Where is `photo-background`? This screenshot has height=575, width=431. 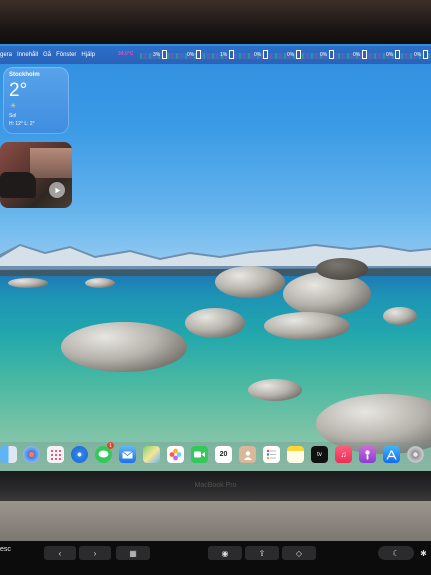
photo-background is located at coordinates (51, 163).